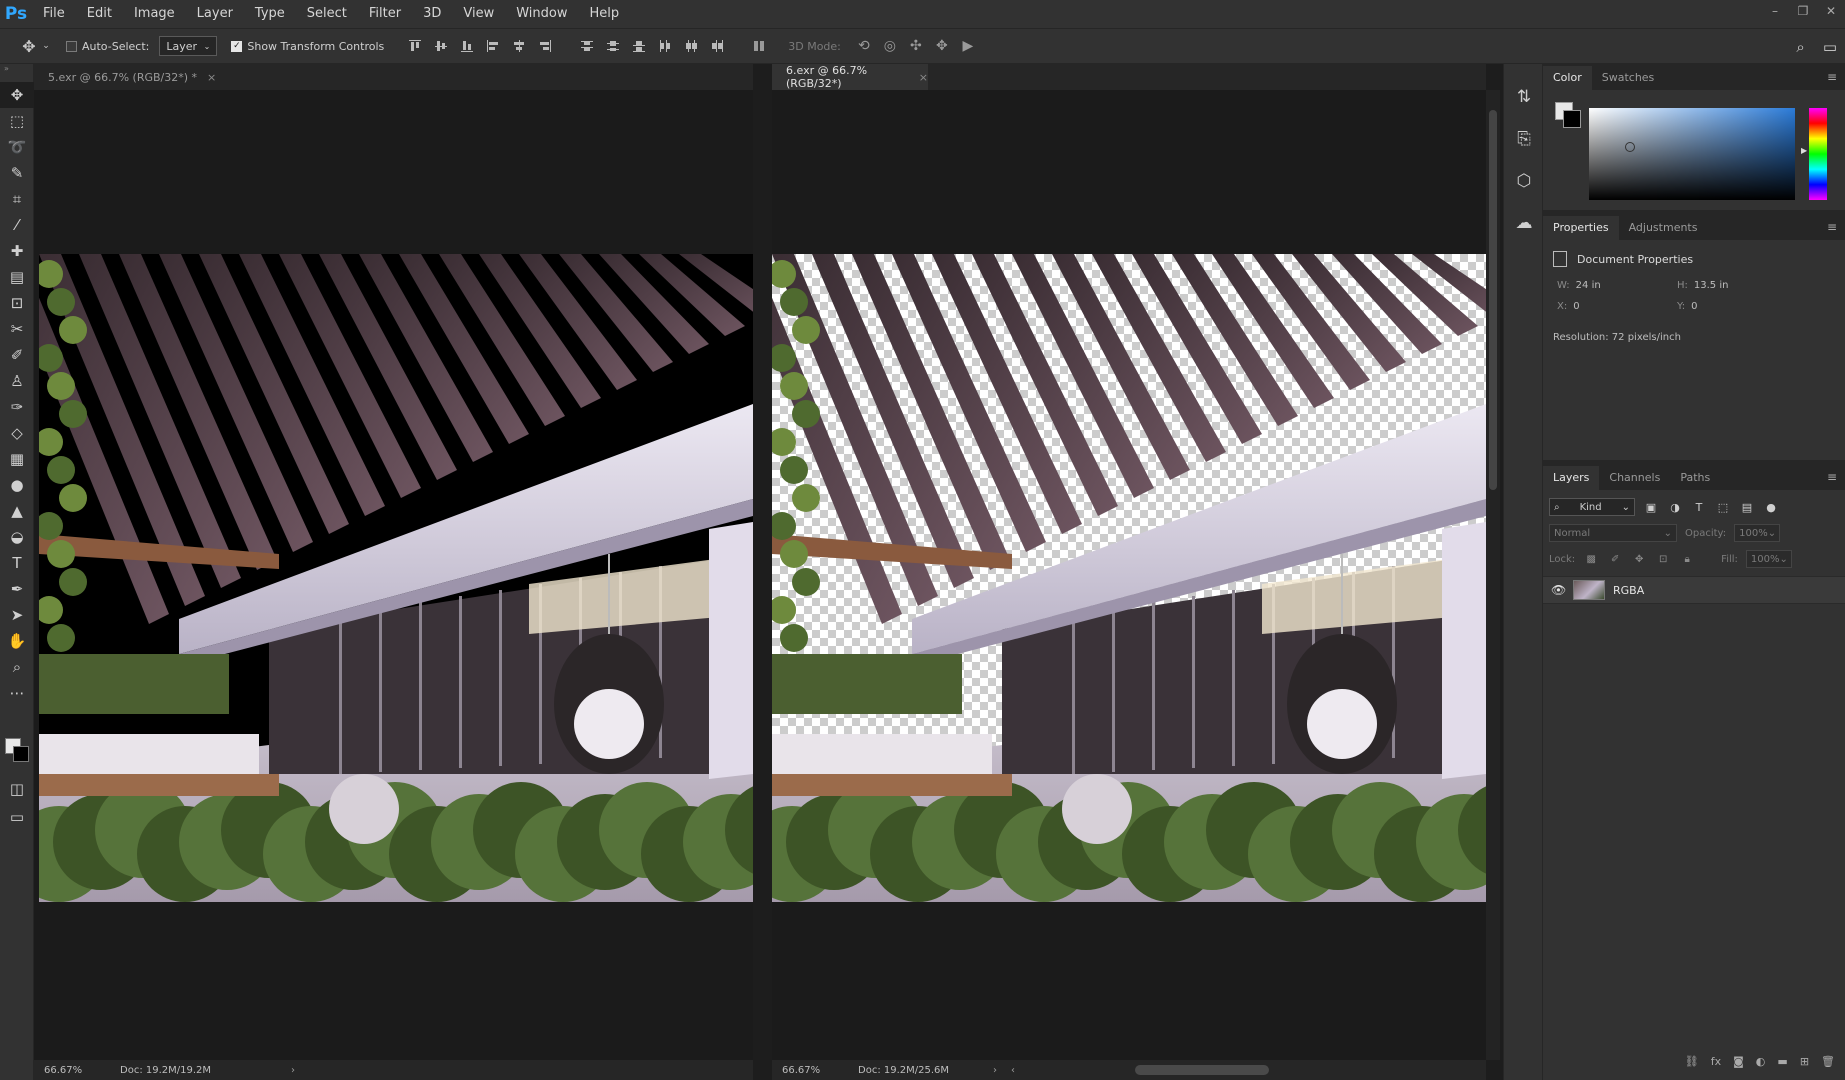  I want to click on add-mask-icon: ◙, so click(1738, 1061).